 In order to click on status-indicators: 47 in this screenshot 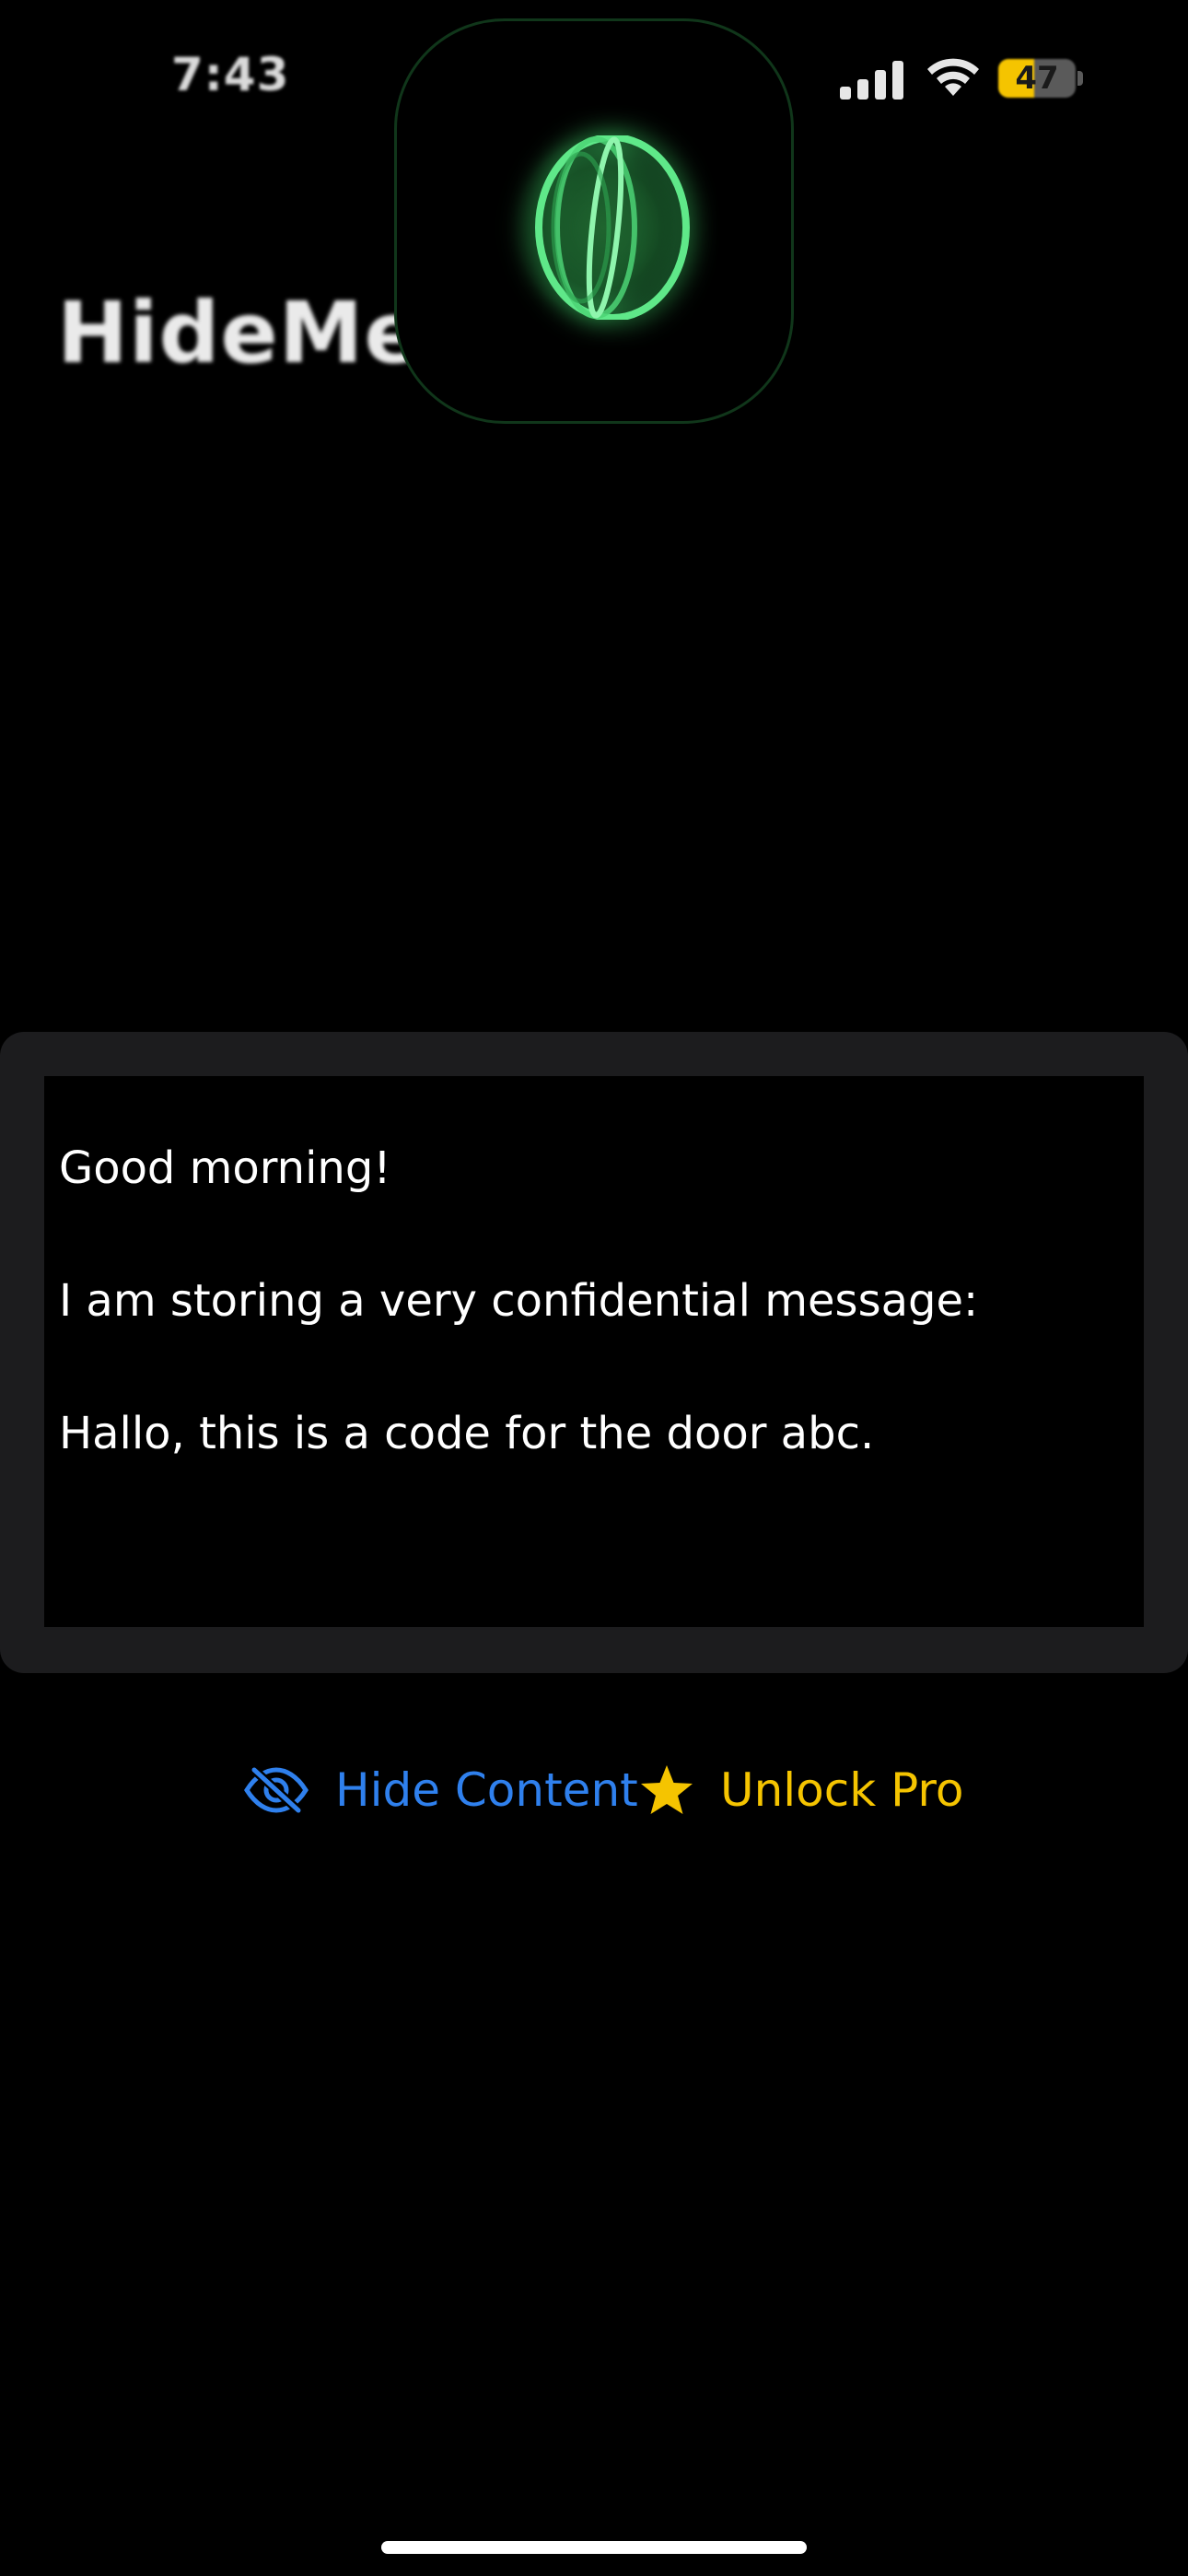, I will do `click(964, 78)`.